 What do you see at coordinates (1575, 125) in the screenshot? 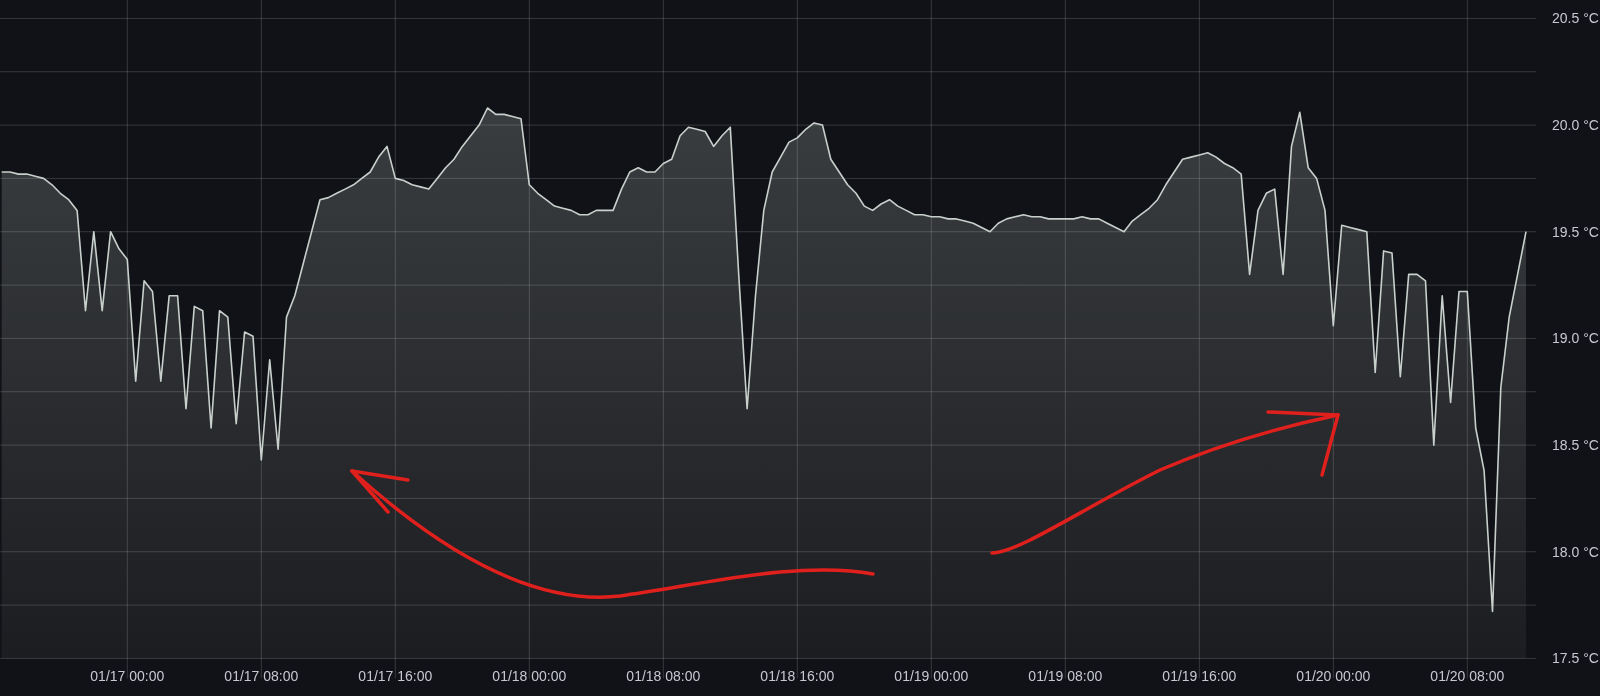
I see `y-axis-label: 20.0 °C` at bounding box center [1575, 125].